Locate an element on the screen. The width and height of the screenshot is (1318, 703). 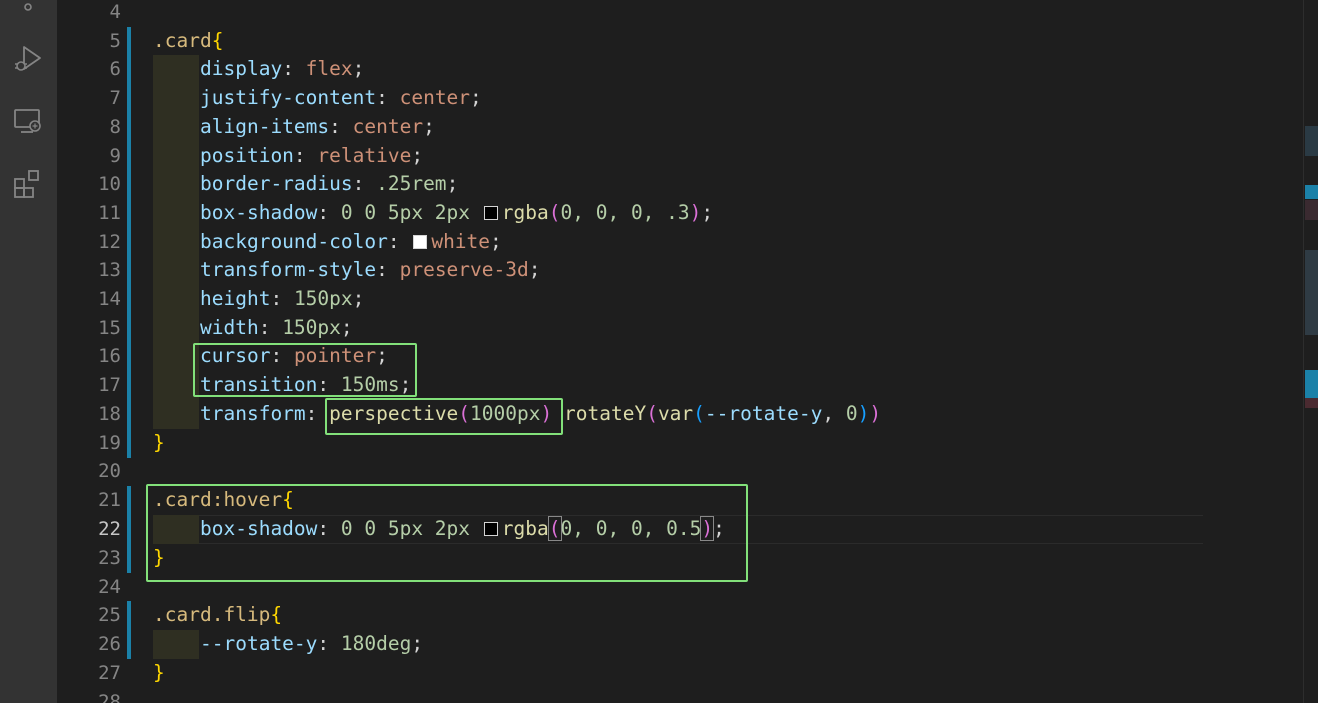
line-number: 7 is located at coordinates (115, 98).